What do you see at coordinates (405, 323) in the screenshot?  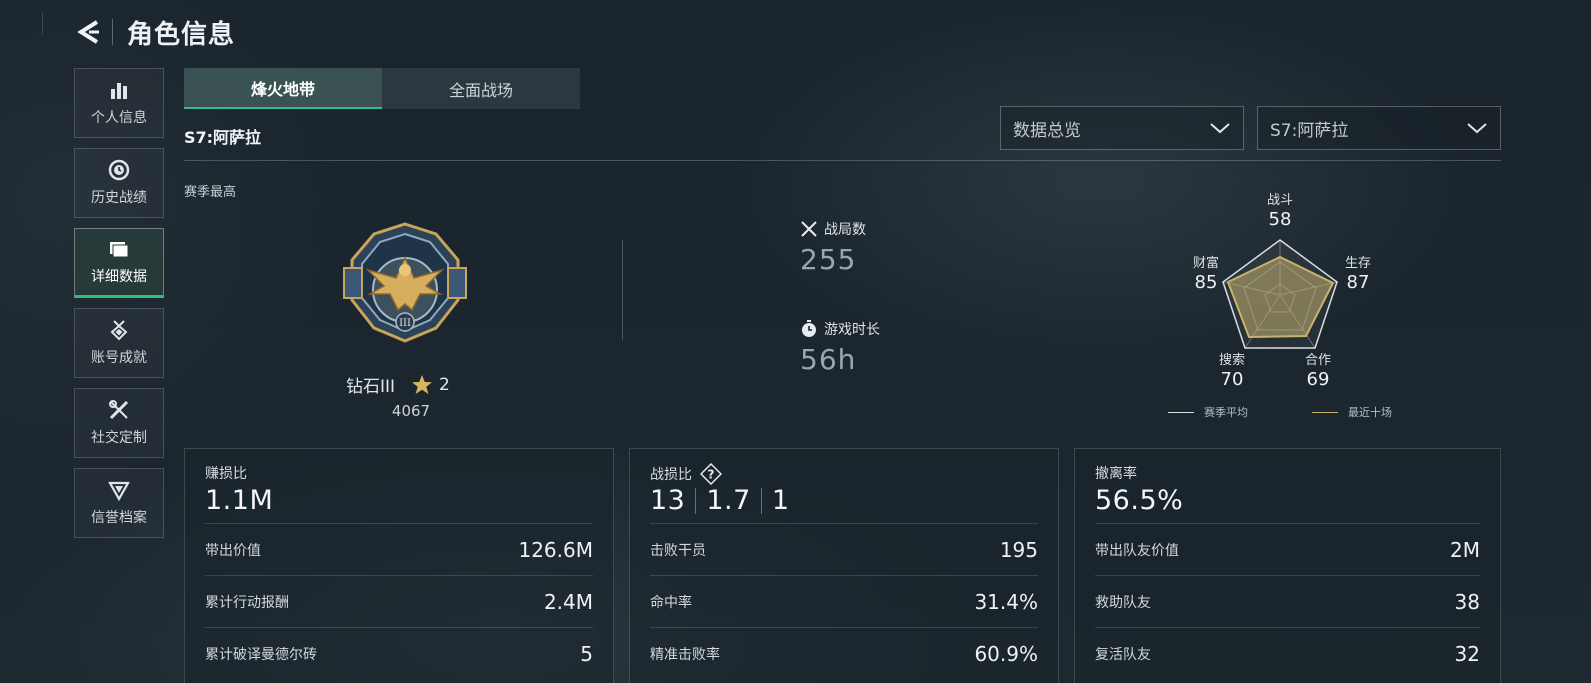 I see `svg-text: III` at bounding box center [405, 323].